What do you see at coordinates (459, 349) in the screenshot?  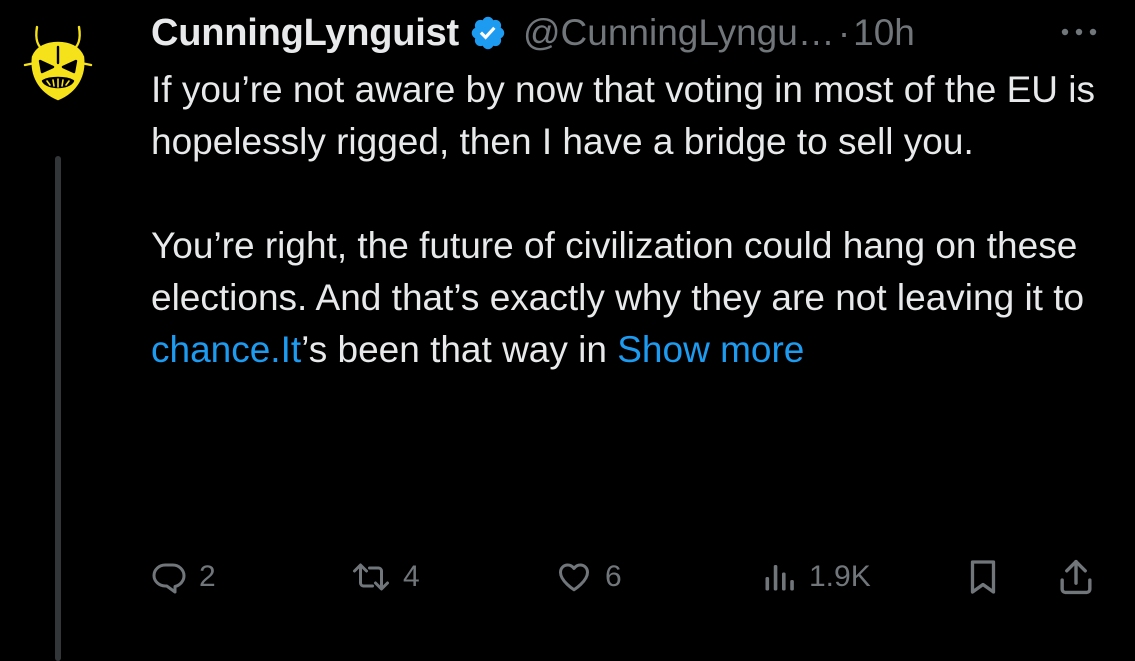 I see `tweet-paragraph-2-tail: ’s been that way in` at bounding box center [459, 349].